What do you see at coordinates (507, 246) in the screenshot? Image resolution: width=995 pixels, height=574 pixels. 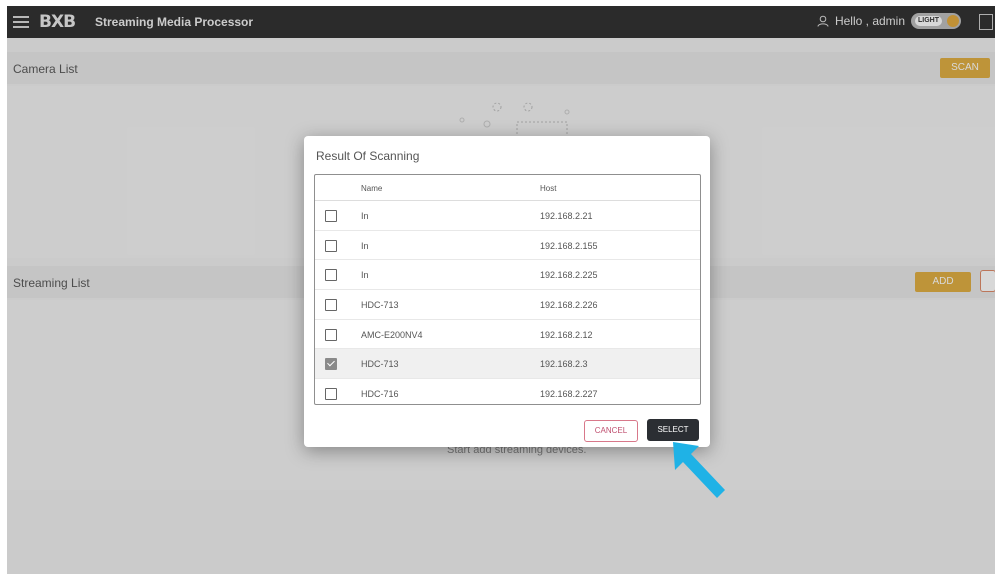 I see `table-row: In 192.168.2.155` at bounding box center [507, 246].